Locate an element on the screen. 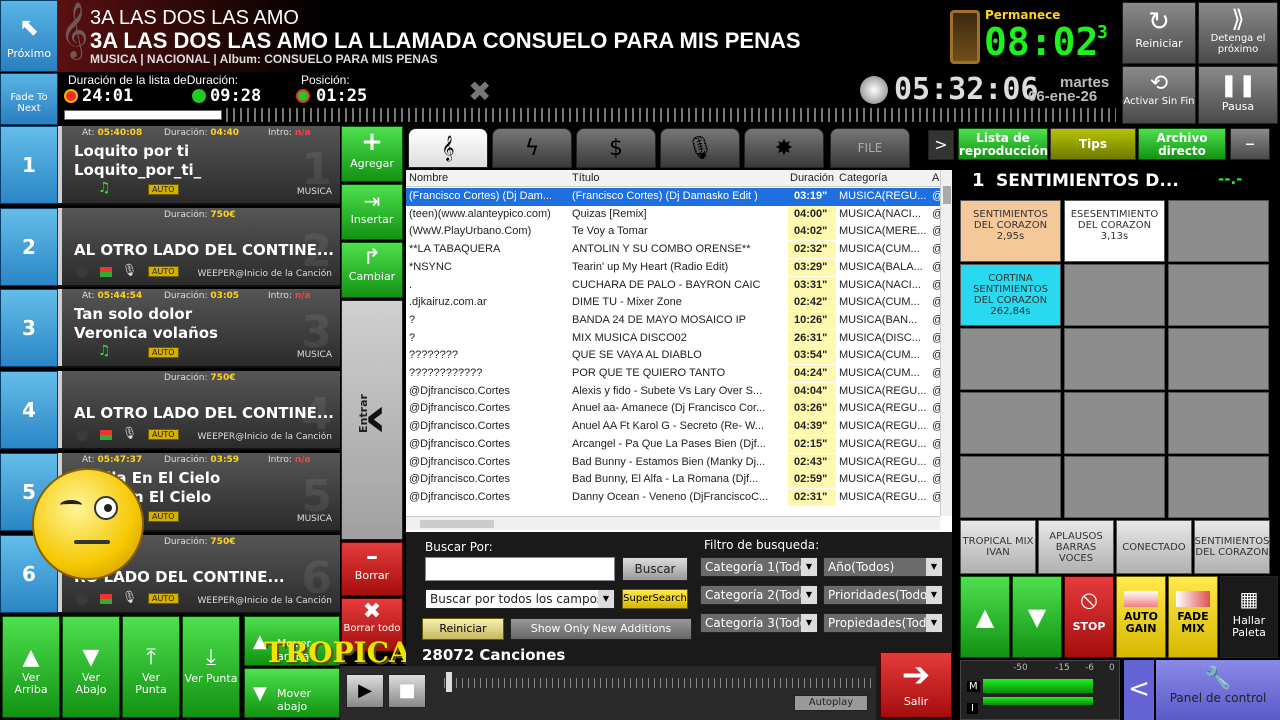 The image size is (1280, 720). salir-button: ➔ Salir is located at coordinates (916, 685).